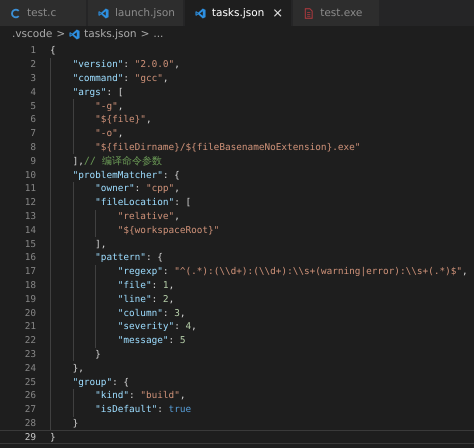 This screenshot has height=448, width=474. What do you see at coordinates (32, 106) in the screenshot?
I see `line-number: 5` at bounding box center [32, 106].